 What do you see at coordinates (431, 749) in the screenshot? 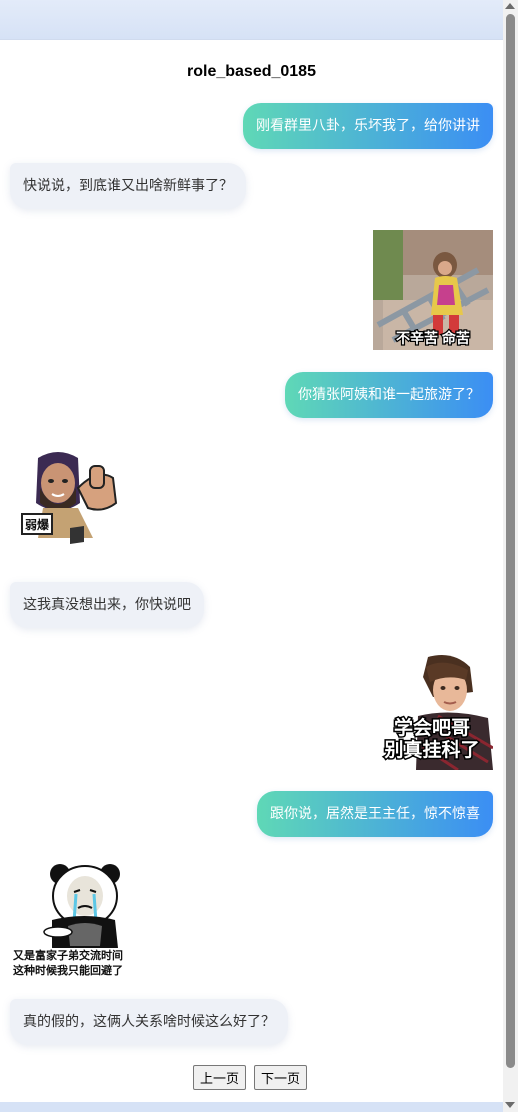
I see `sticker-caption-line2: 别真挂科了` at bounding box center [431, 749].